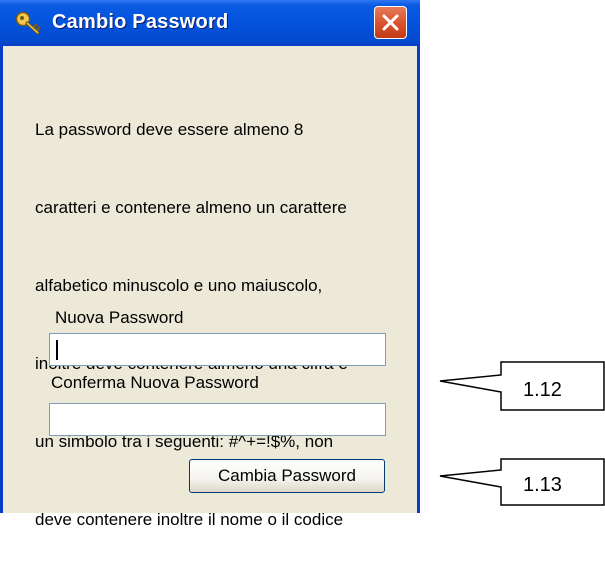 The width and height of the screenshot is (605, 585). I want to click on callout-label-1-13: 1.13, so click(542, 485).